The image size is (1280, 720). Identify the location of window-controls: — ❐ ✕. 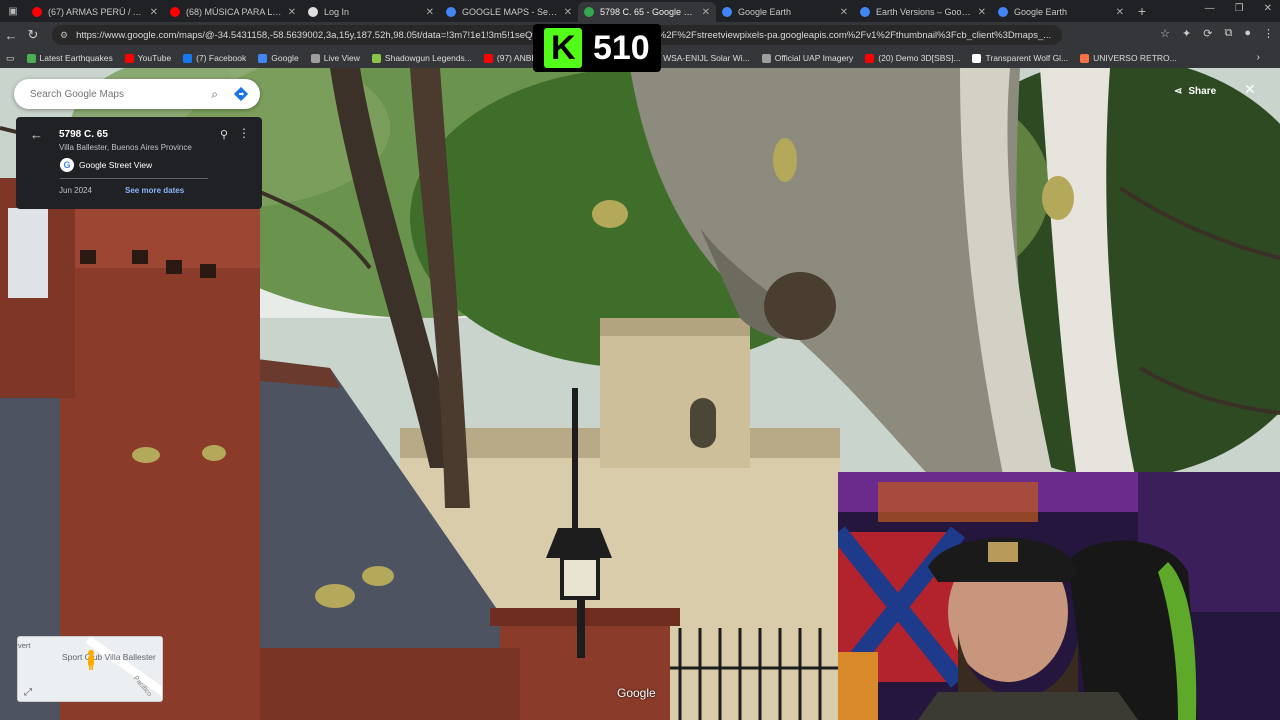
(1238, 8).